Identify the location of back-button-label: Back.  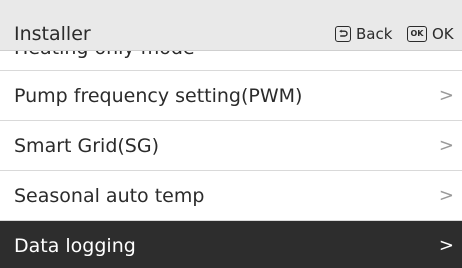
(374, 34).